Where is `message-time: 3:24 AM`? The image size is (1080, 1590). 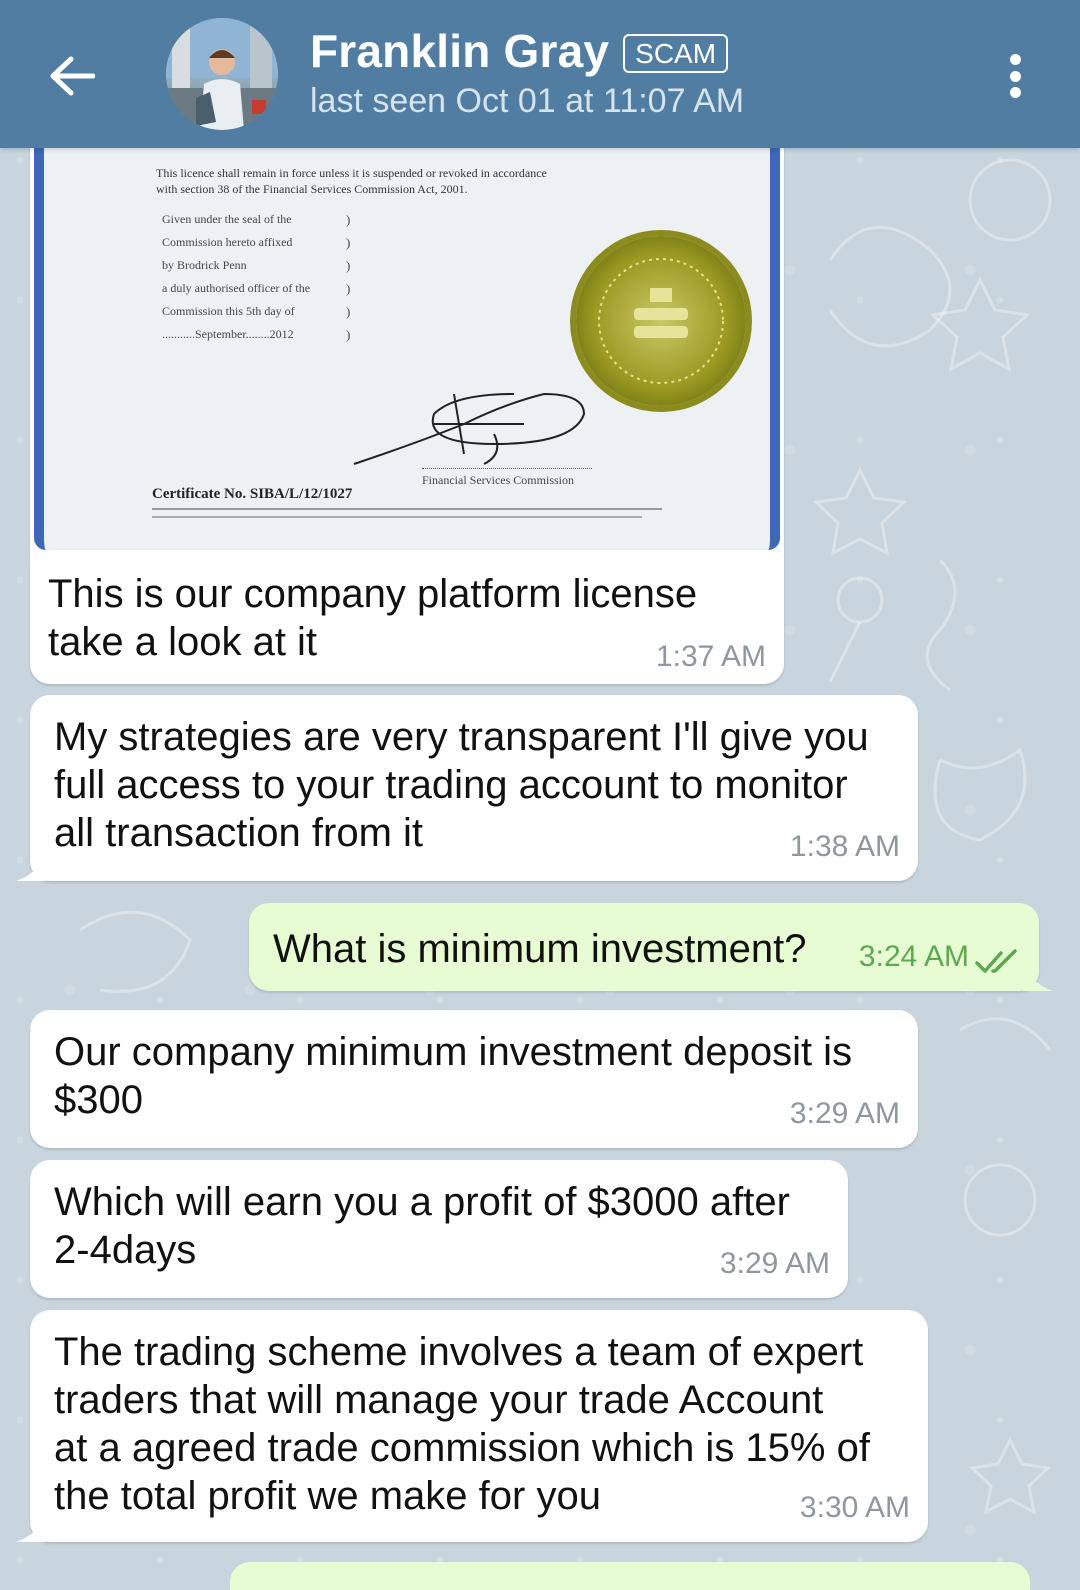
message-time: 3:24 AM is located at coordinates (913, 956).